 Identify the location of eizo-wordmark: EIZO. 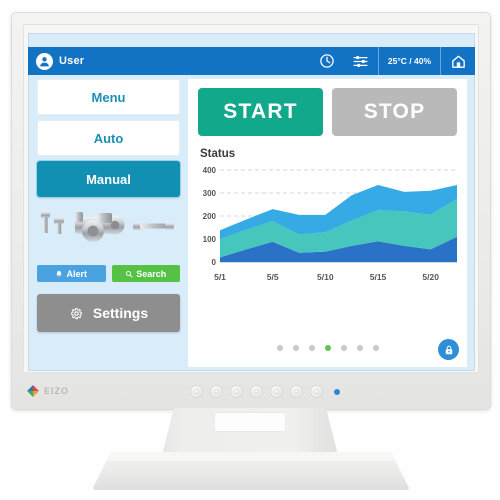
(57, 391).